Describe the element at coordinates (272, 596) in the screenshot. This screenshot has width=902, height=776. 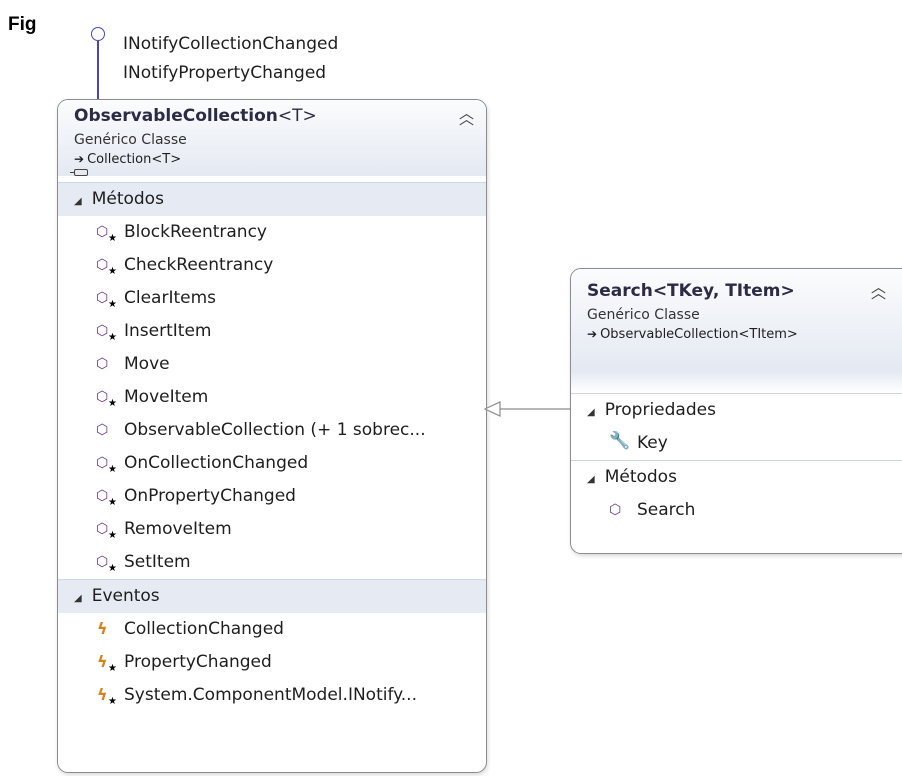
I see `section-header-events: ◢ Eventos` at that location.